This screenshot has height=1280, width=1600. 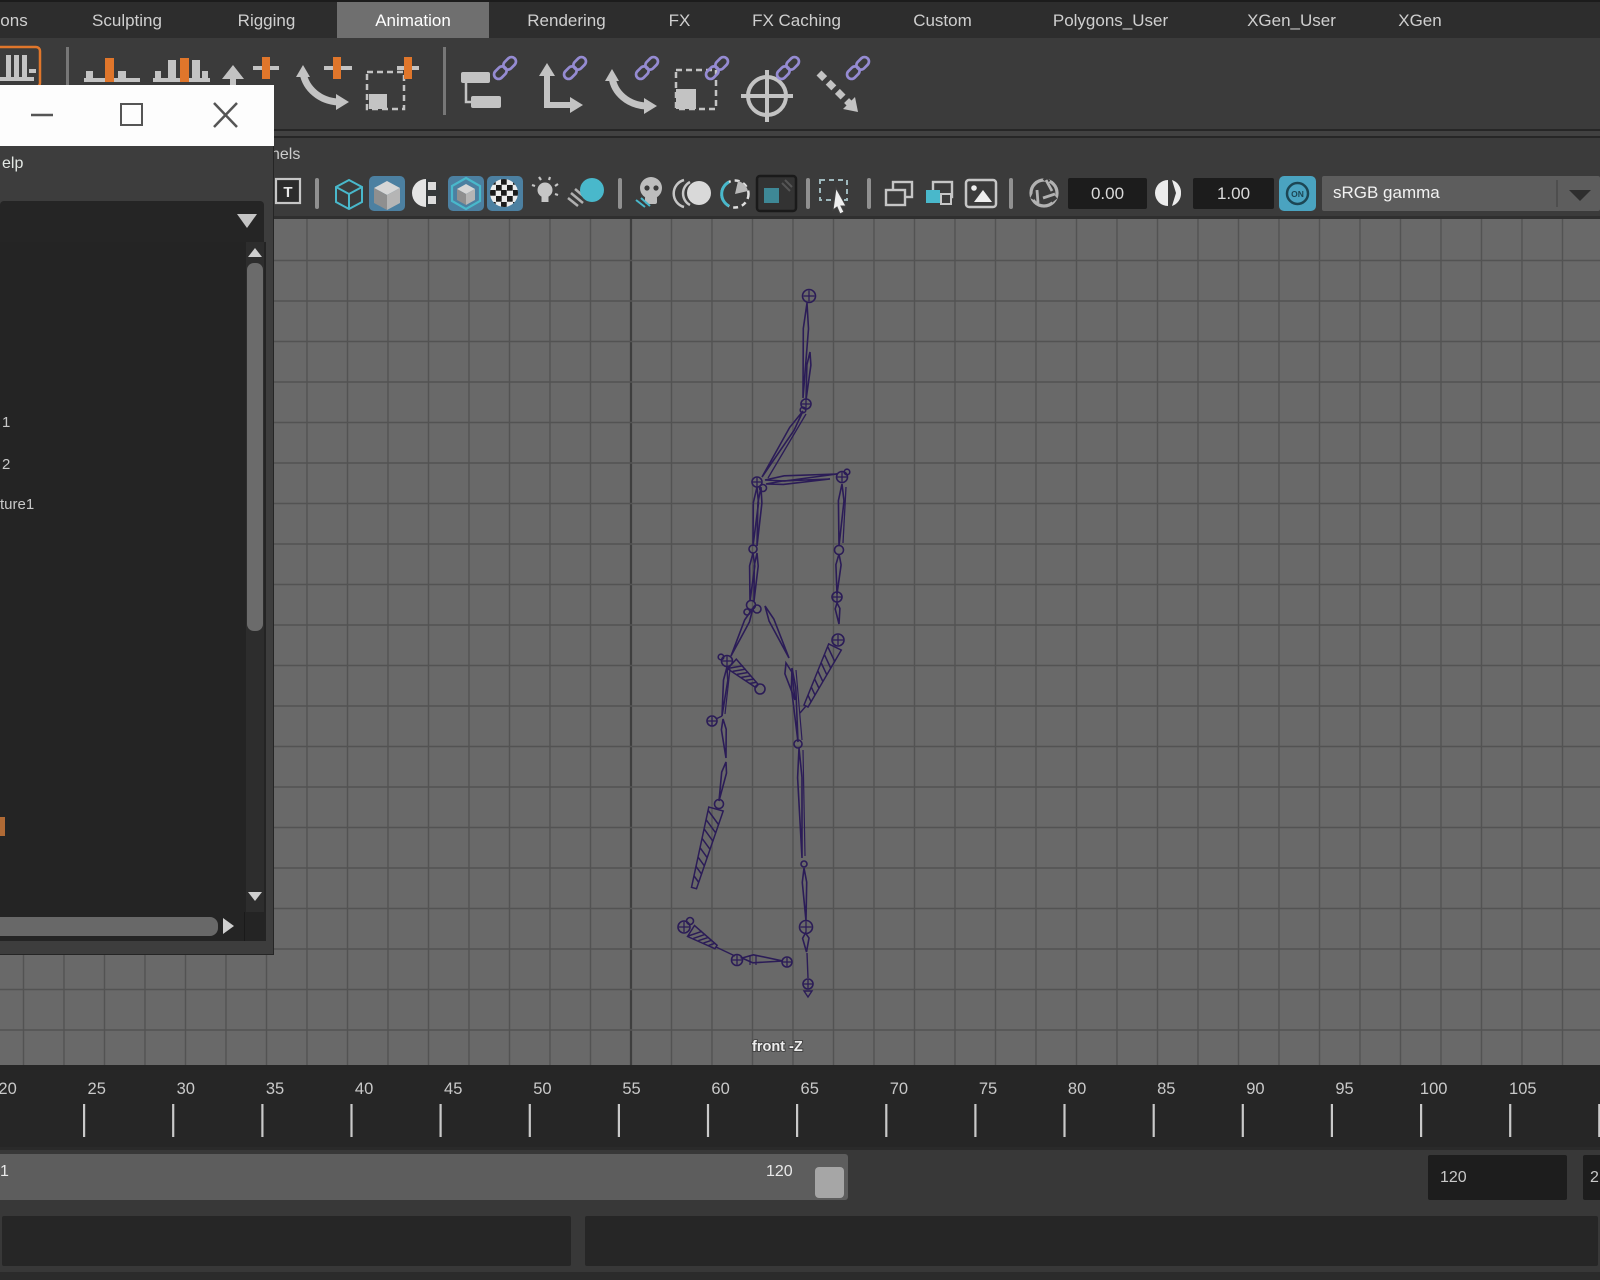 What do you see at coordinates (1166, 1089) in the screenshot?
I see `svg-text: 85` at bounding box center [1166, 1089].